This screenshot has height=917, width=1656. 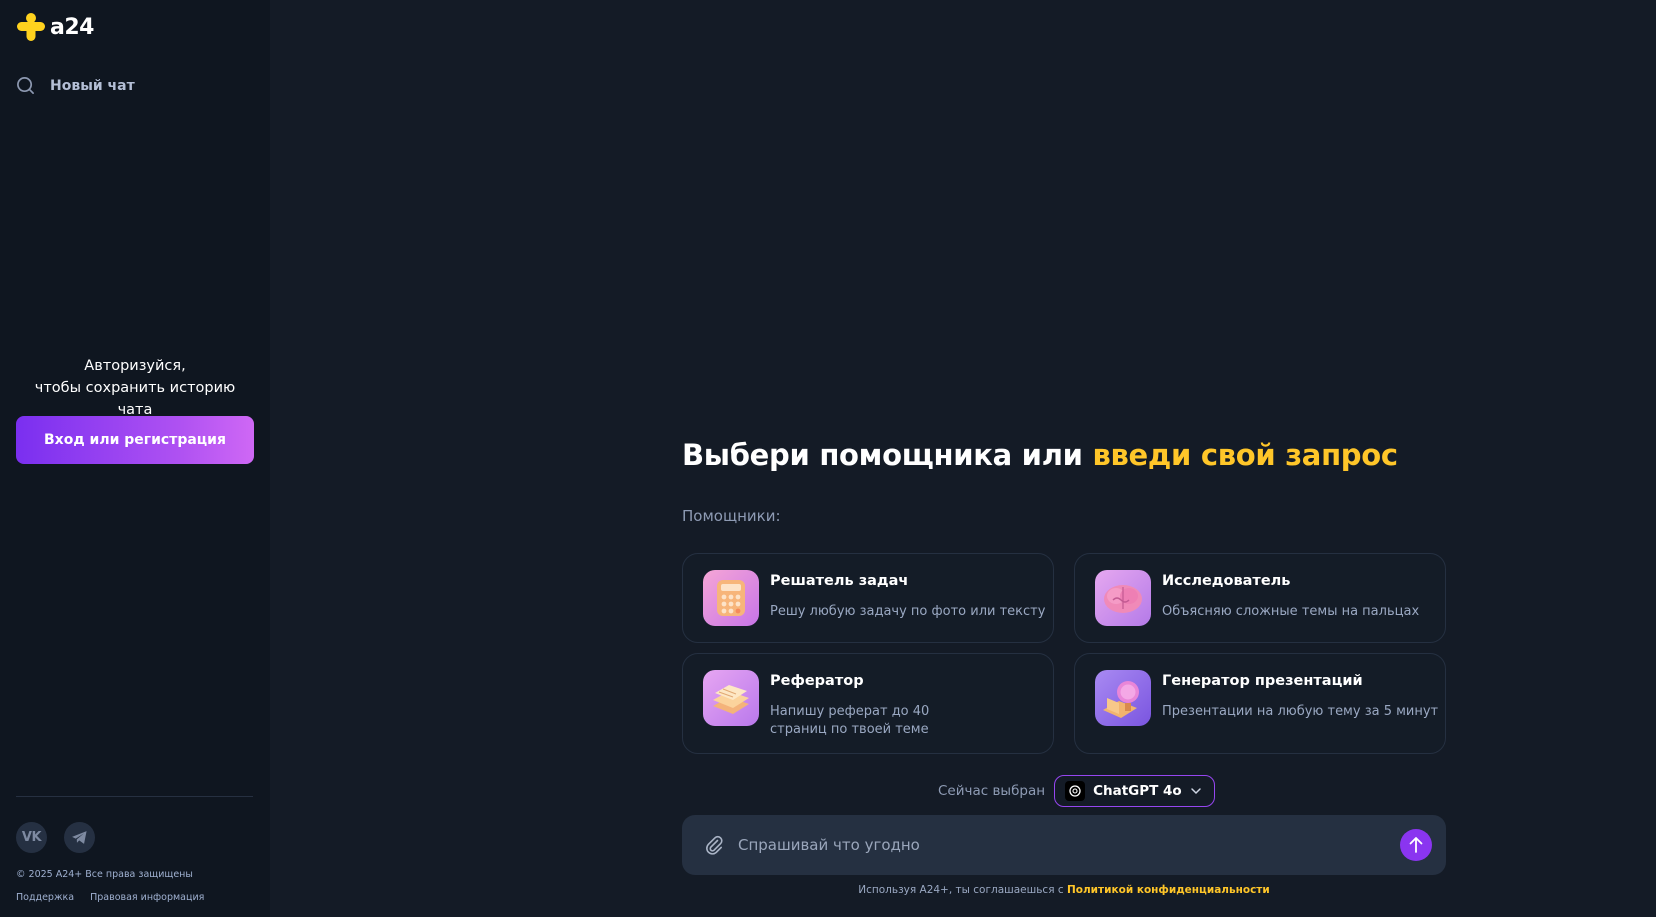 What do you see at coordinates (1195, 791) in the screenshot?
I see `chevron-down-icon` at bounding box center [1195, 791].